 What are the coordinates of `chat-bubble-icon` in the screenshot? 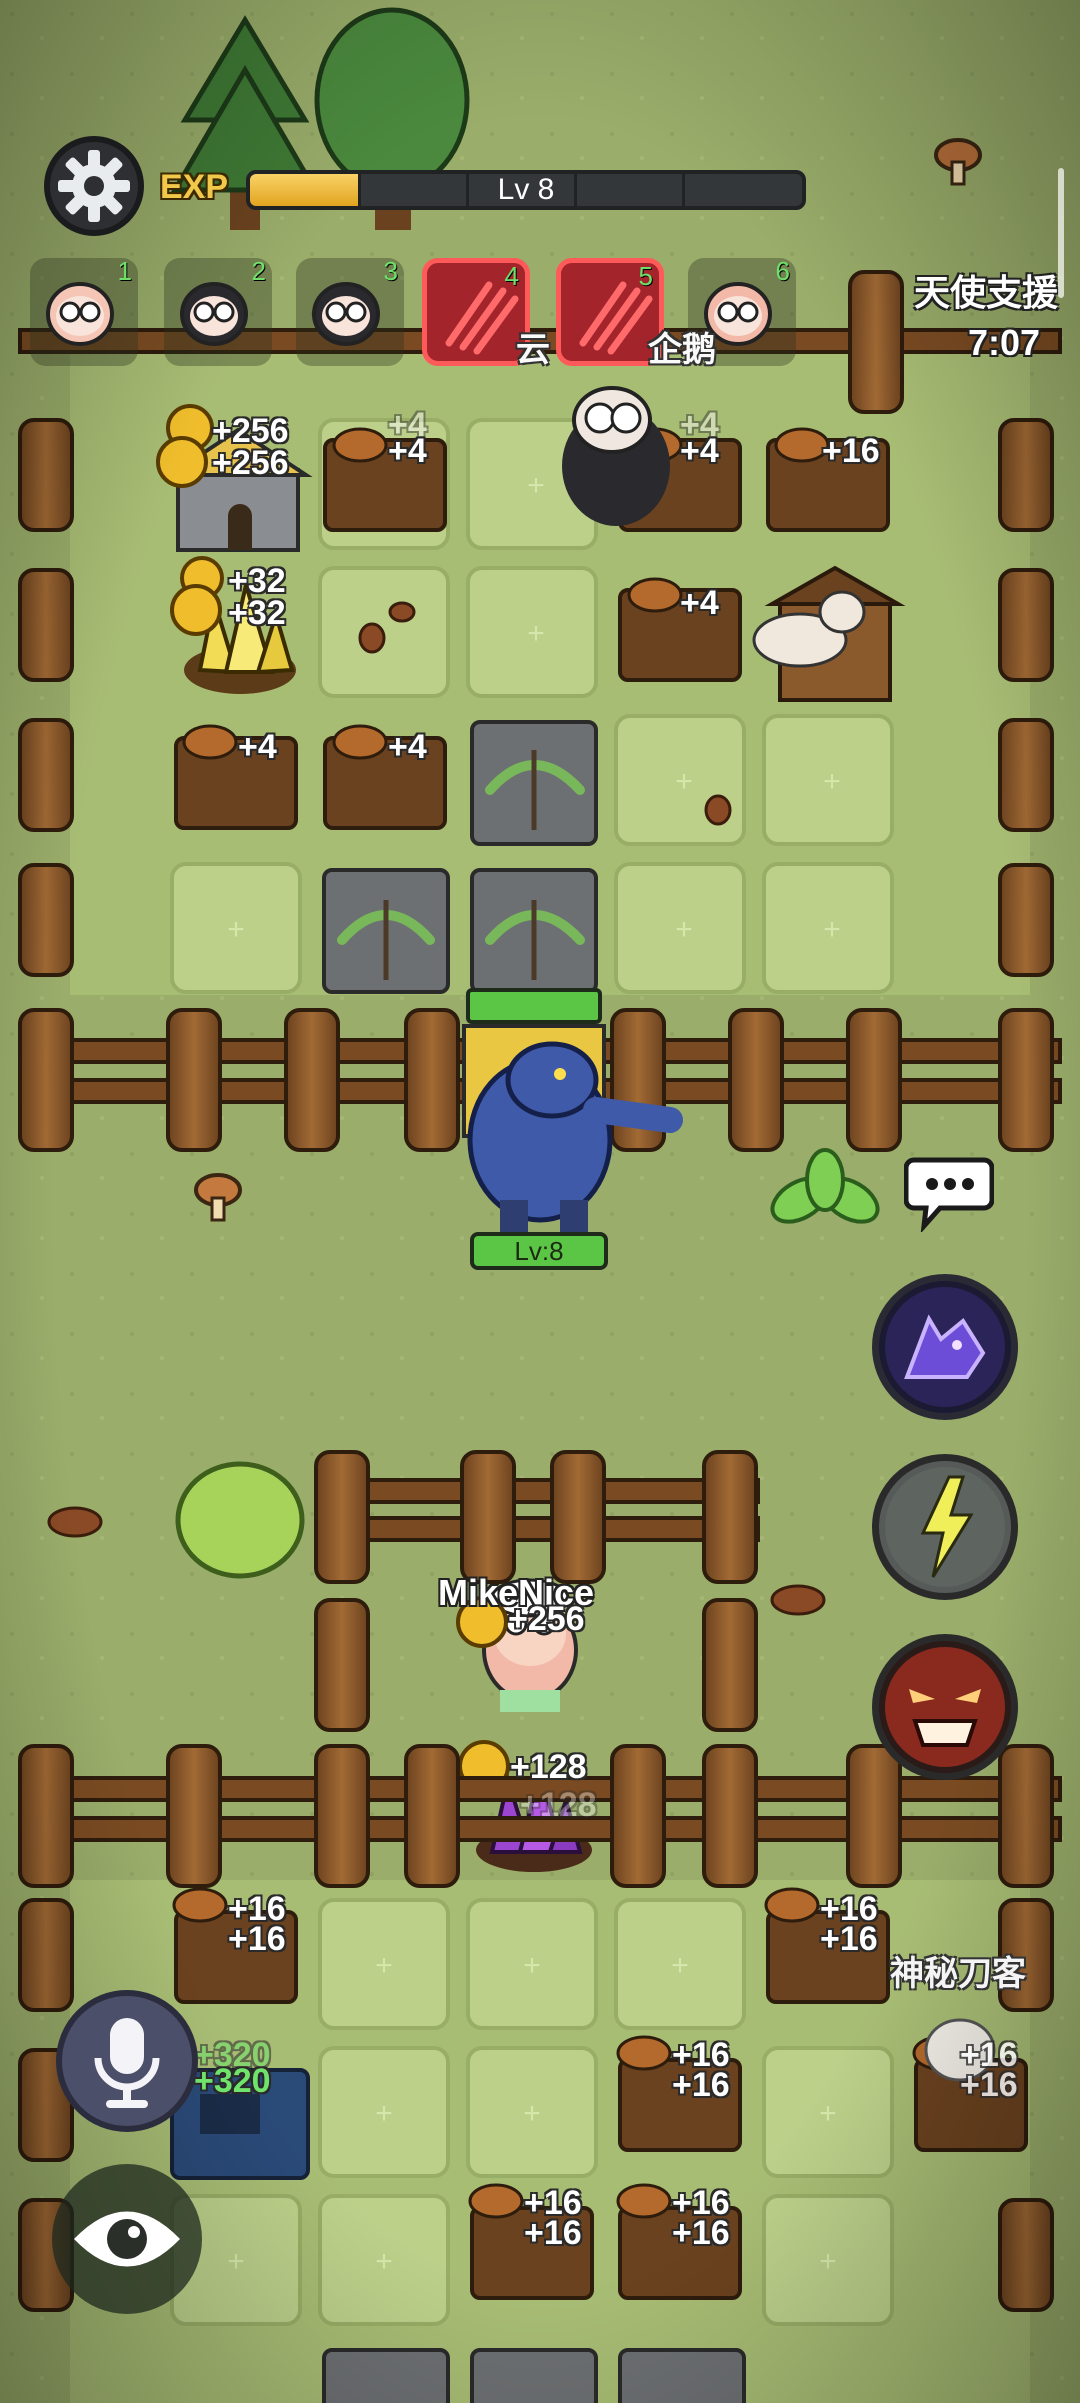 It's located at (949, 1195).